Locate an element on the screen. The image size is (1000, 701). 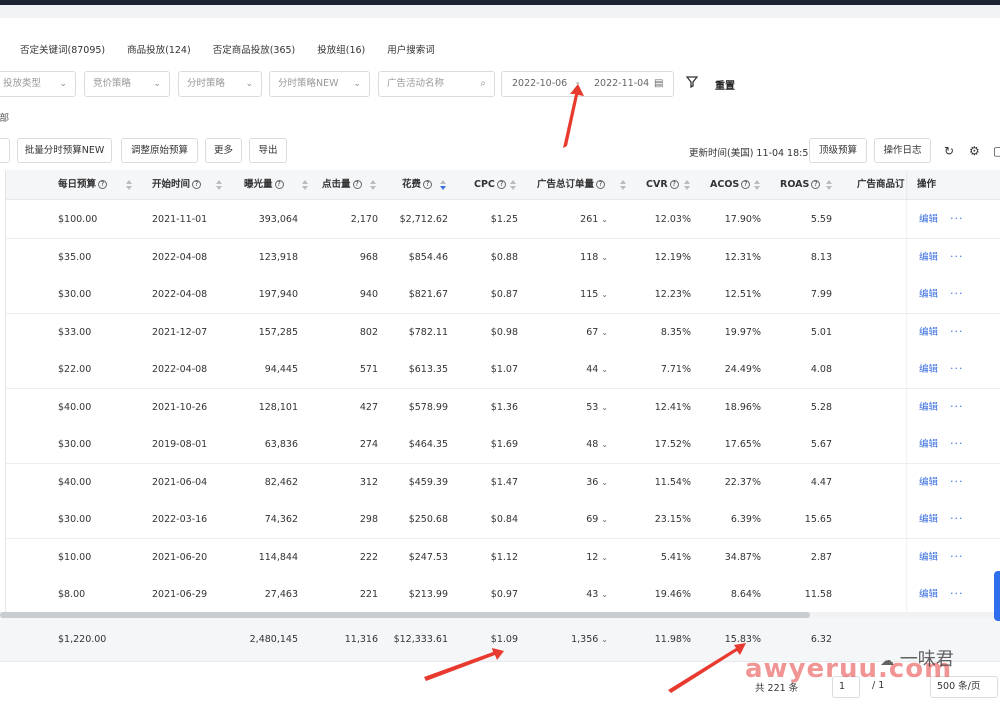
watermark-name: ☁ 一味君 is located at coordinates (917, 659).